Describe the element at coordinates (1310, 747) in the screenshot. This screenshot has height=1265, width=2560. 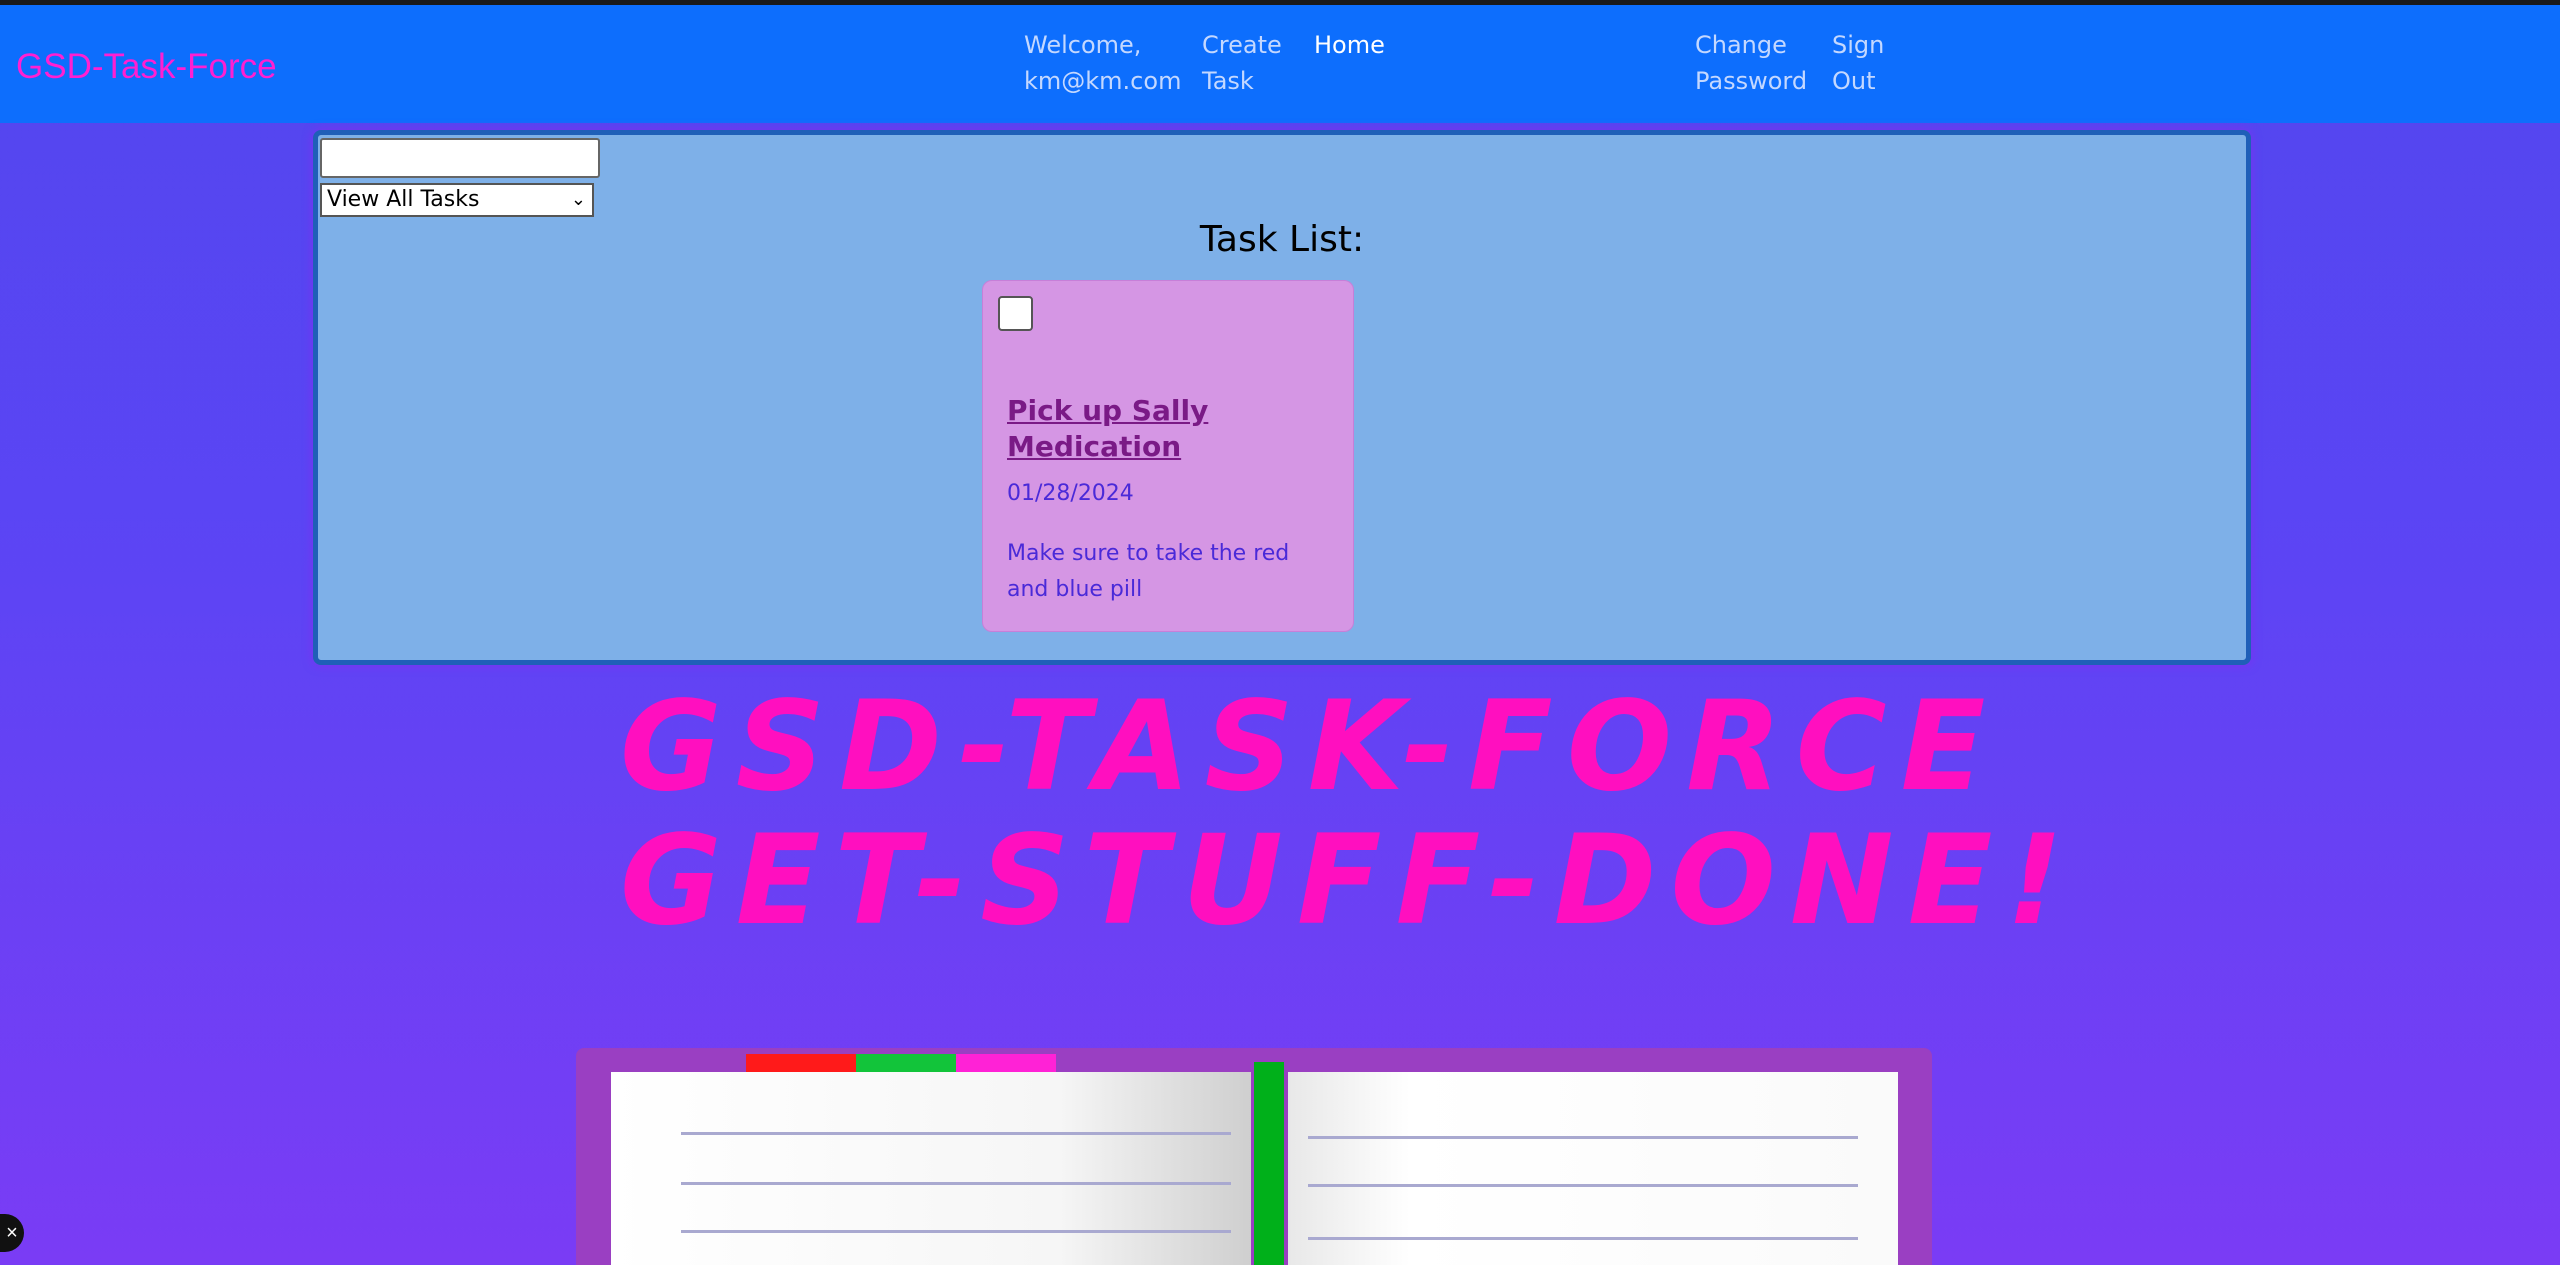
I see `hero-line-1: GSD-TASK-FORCE` at that location.